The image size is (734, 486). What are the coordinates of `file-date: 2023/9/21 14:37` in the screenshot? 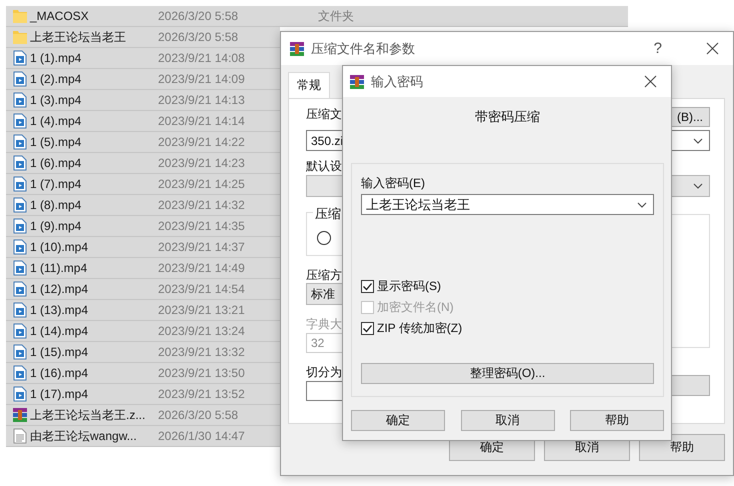 It's located at (201, 247).